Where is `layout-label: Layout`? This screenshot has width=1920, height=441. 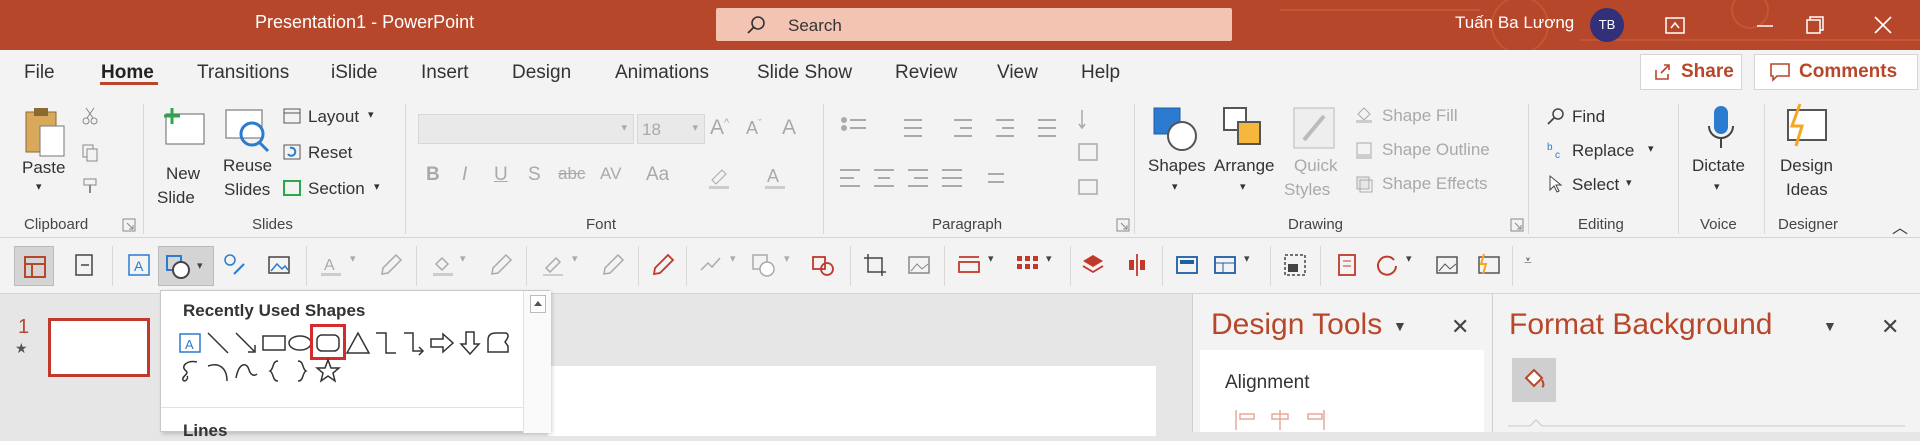 layout-label: Layout is located at coordinates (333, 117).